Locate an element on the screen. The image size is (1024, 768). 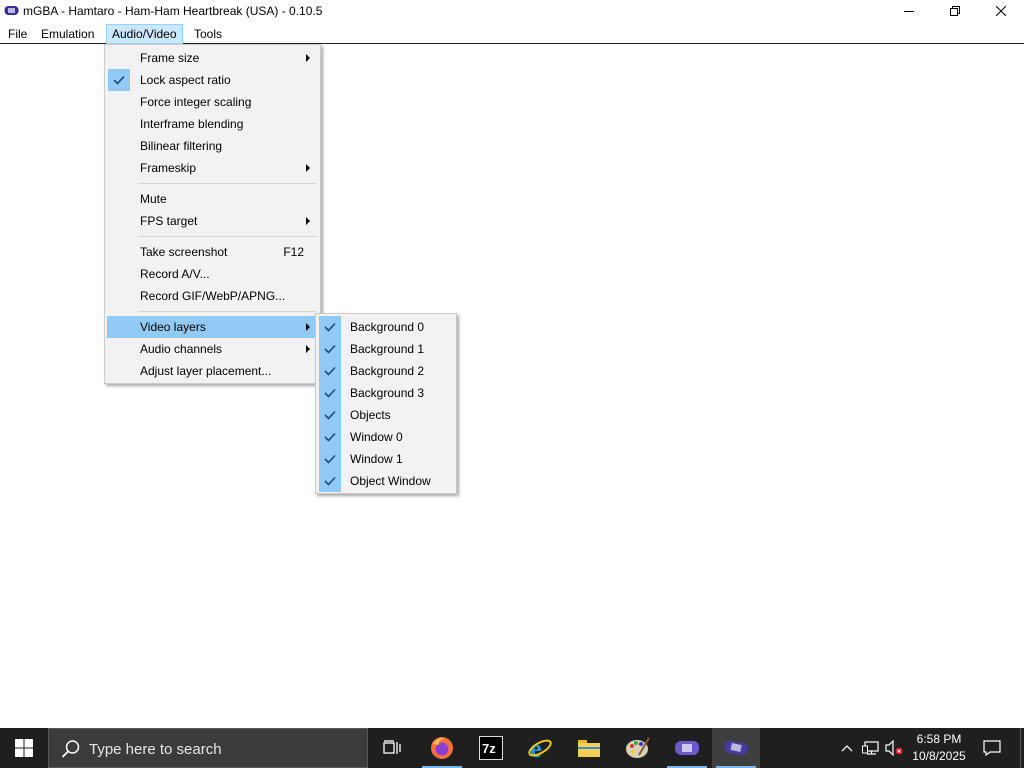
taskbar-mgba-active is located at coordinates (736, 748).